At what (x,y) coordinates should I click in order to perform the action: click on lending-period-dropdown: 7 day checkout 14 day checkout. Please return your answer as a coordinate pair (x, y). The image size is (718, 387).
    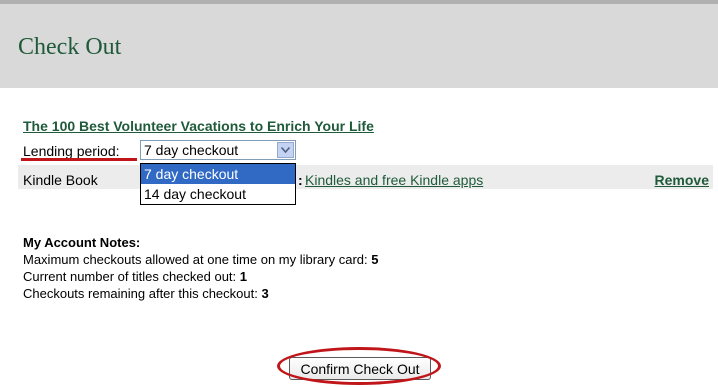
    Looking at the image, I should click on (218, 184).